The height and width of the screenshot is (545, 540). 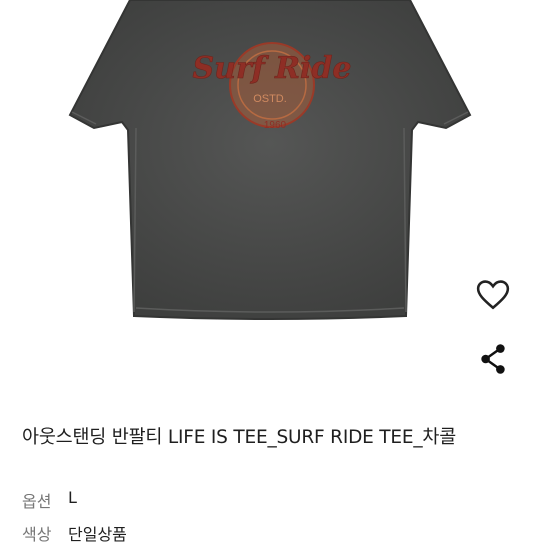 I want to click on favorite-button, so click(x=493, y=295).